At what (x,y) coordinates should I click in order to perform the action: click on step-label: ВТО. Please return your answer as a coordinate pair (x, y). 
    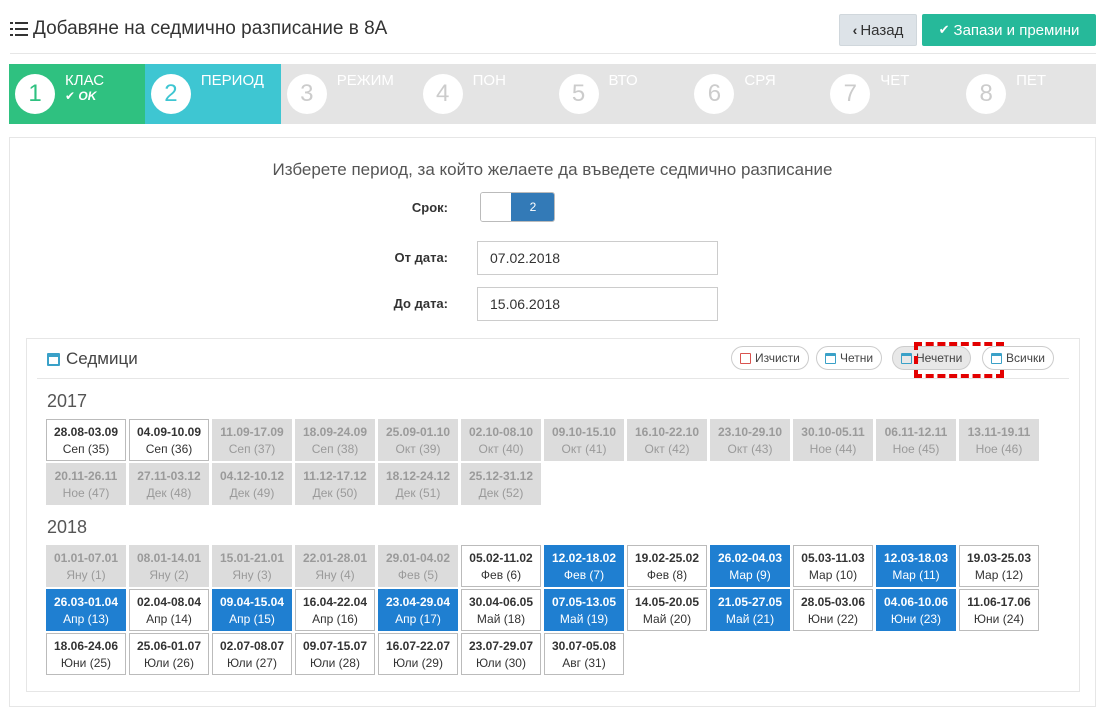
    Looking at the image, I should click on (623, 80).